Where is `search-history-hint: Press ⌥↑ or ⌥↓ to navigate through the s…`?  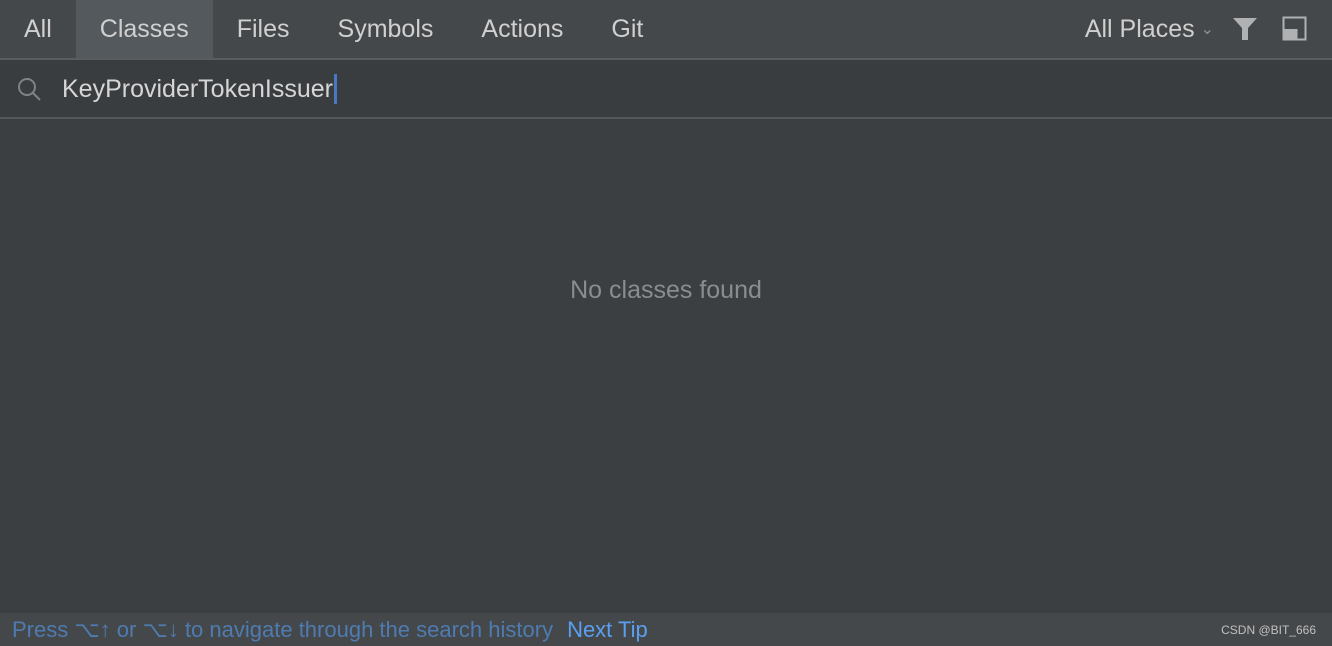
search-history-hint: Press ⌥↑ or ⌥↓ to navigate through the s… is located at coordinates (283, 629).